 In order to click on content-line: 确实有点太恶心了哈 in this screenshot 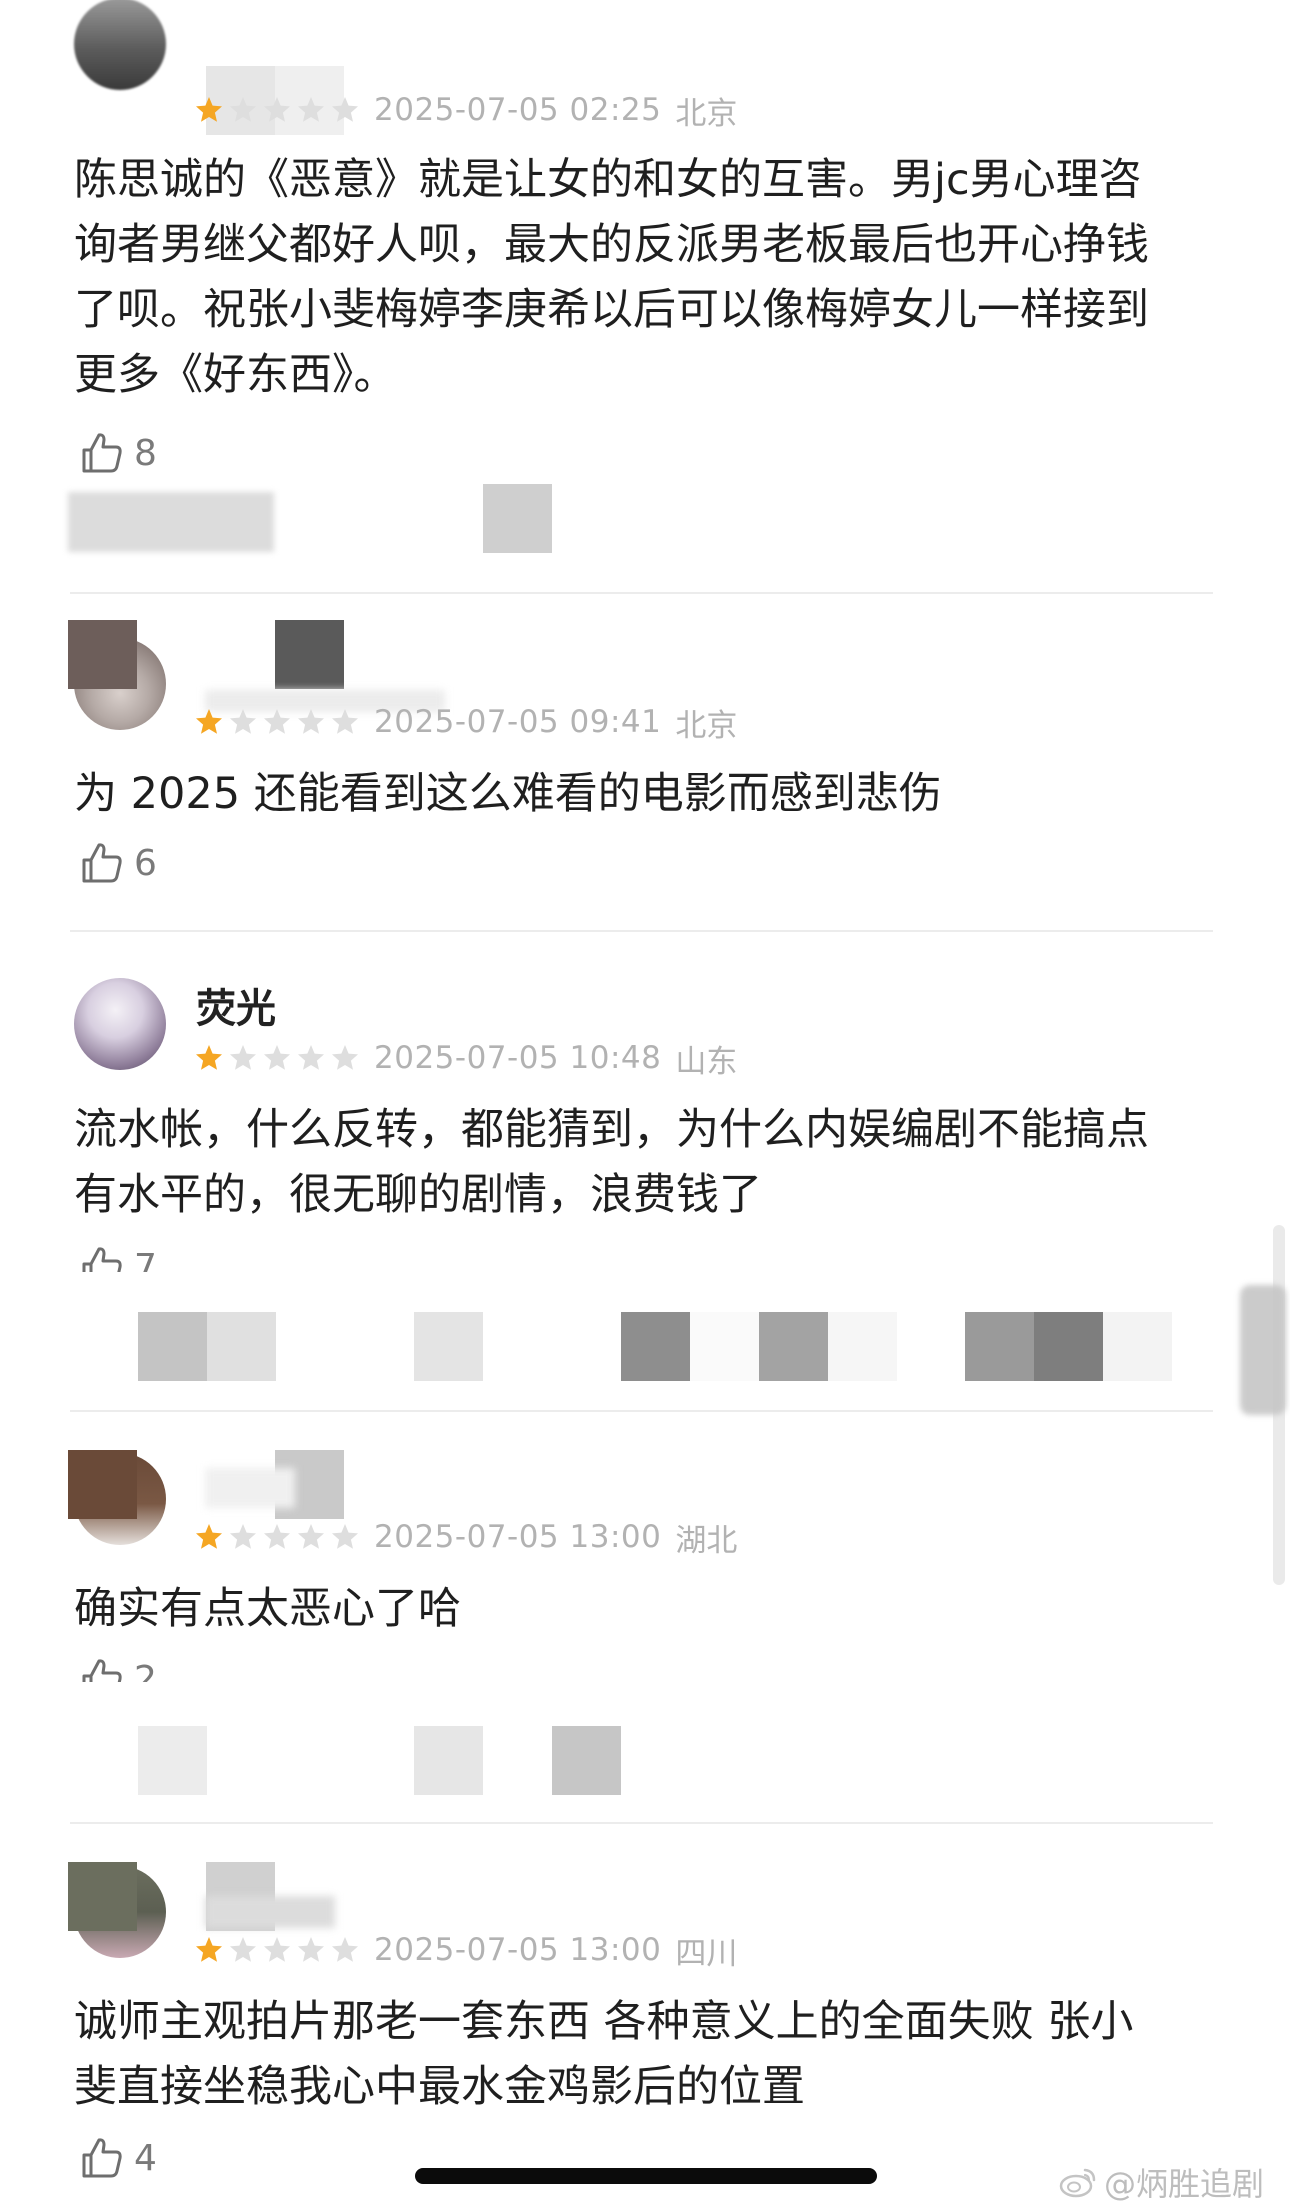, I will do `click(267, 1609)`.